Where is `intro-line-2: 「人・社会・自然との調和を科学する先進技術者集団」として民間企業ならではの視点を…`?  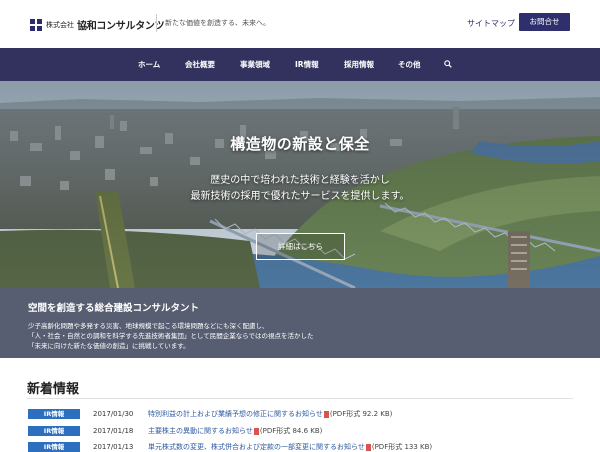
intro-line-2: 「人・社会・自然との調和を科学する先進技術者集団」として民間企業ならではの視点を… is located at coordinates (171, 336).